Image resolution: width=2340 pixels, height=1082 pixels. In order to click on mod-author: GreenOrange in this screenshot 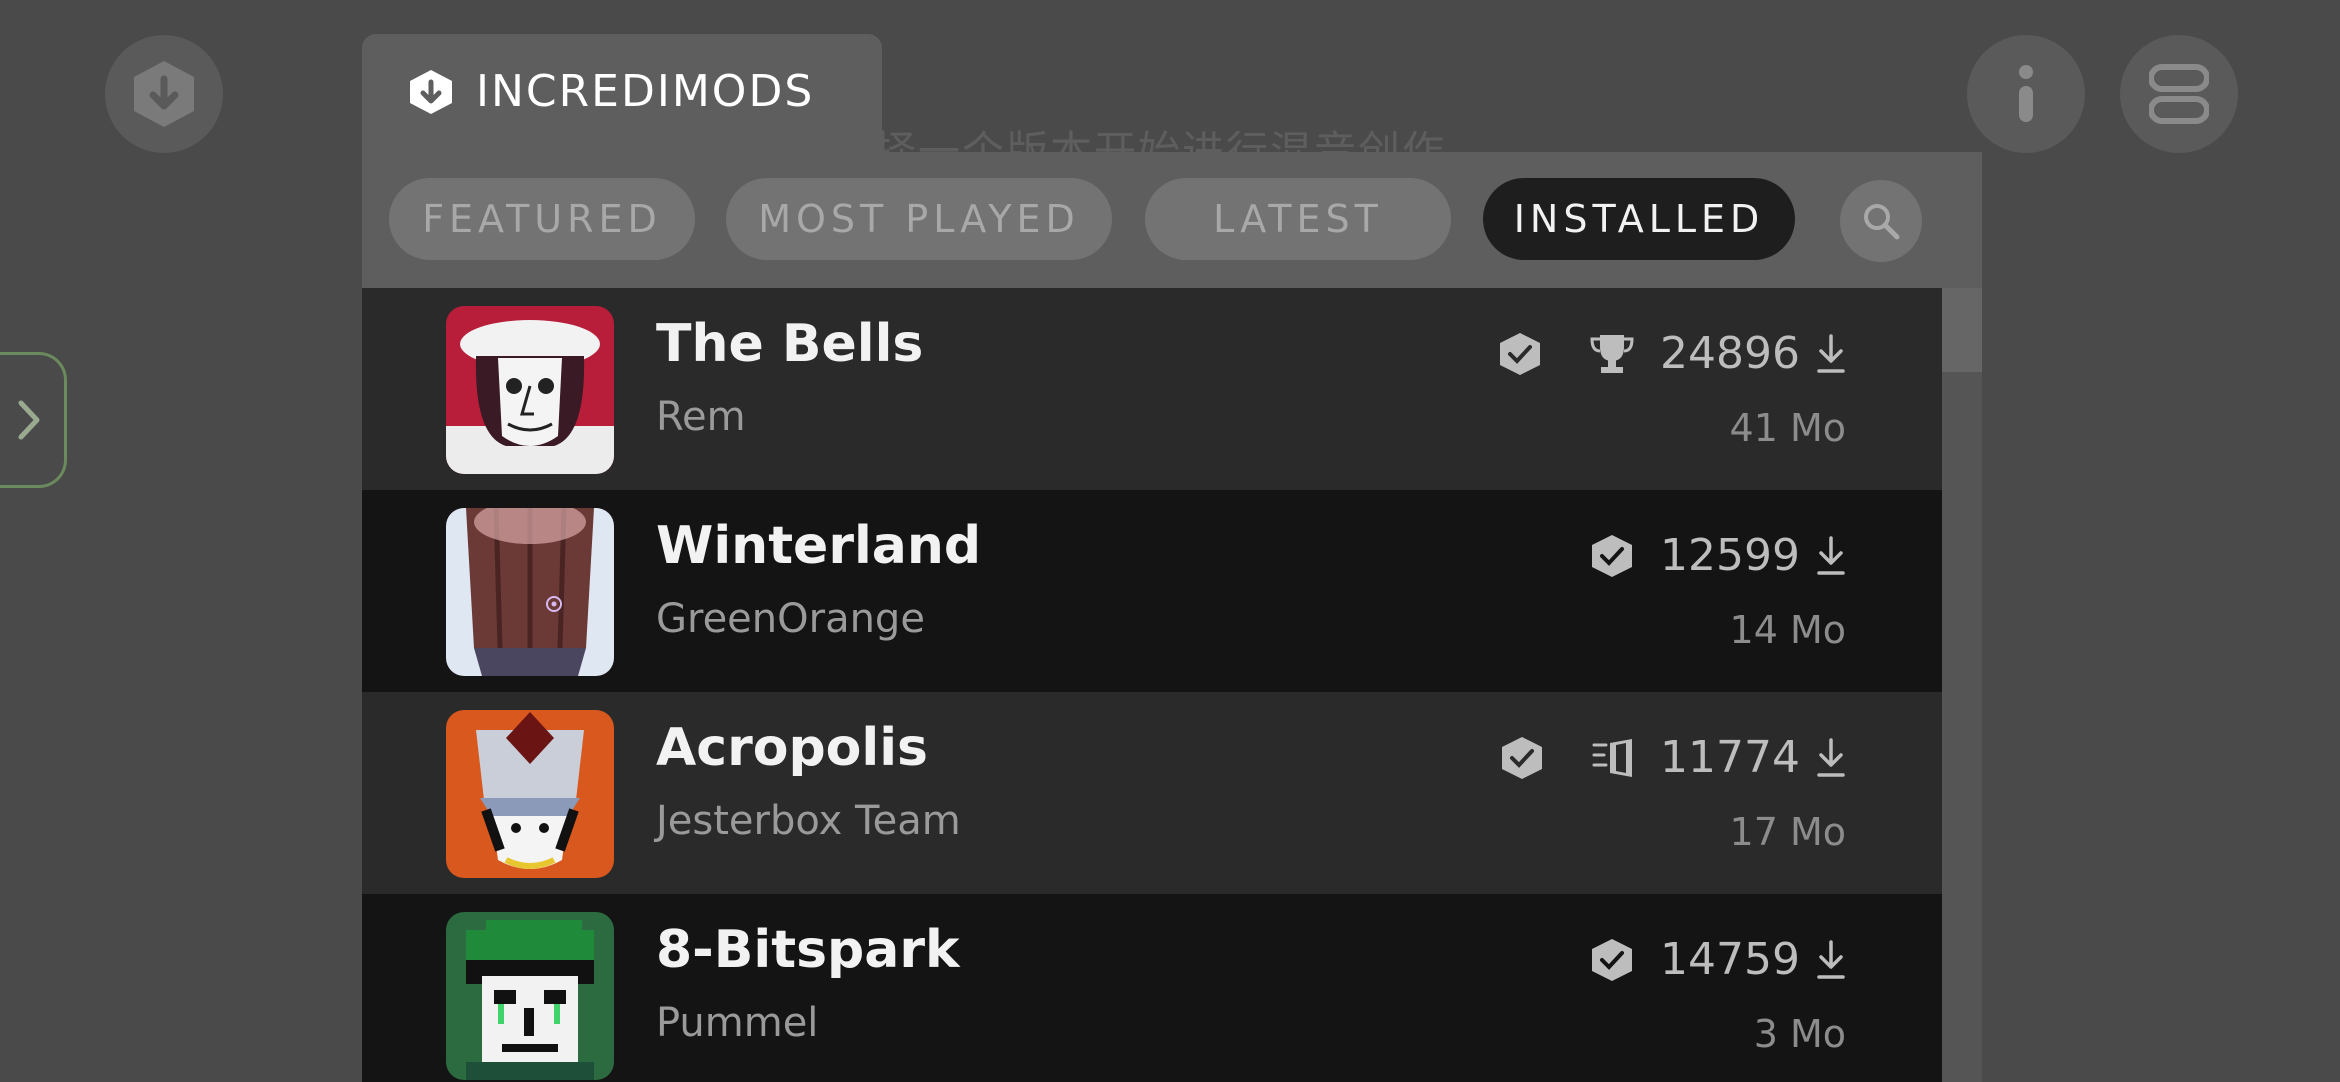, I will do `click(790, 619)`.